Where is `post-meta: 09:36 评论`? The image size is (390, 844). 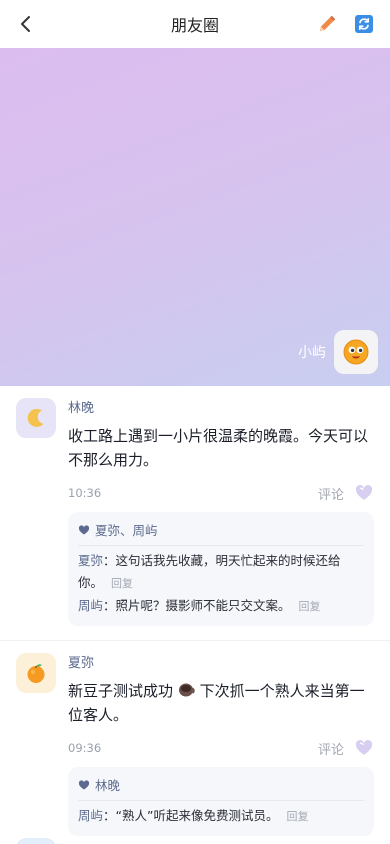 post-meta: 09:36 评论 is located at coordinates (221, 748).